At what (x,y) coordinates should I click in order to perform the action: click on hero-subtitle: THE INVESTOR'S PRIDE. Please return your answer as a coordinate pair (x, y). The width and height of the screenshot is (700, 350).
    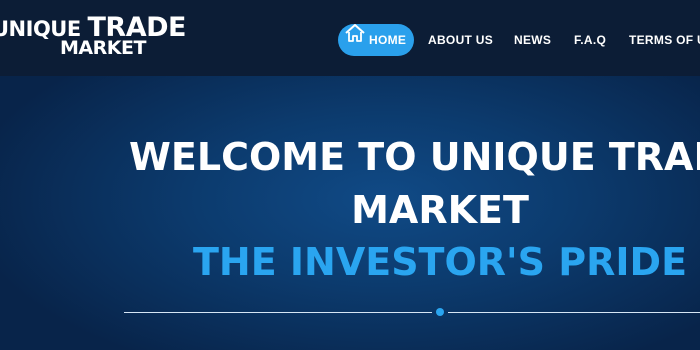
    Looking at the image, I should click on (440, 262).